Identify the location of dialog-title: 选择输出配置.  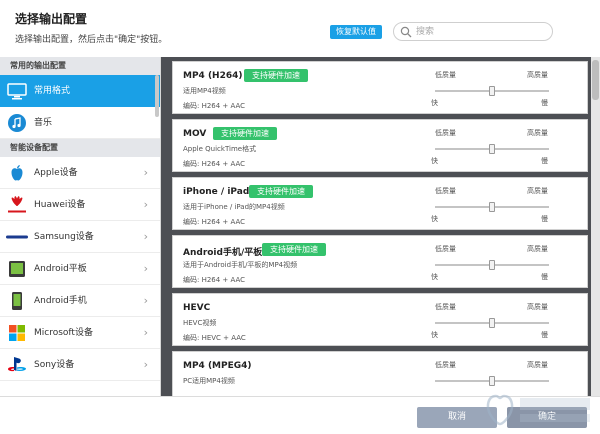
(51, 19).